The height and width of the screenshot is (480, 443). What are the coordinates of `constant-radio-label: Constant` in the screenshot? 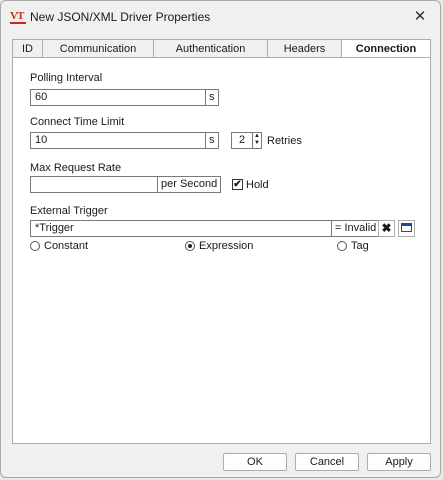 It's located at (66, 246).